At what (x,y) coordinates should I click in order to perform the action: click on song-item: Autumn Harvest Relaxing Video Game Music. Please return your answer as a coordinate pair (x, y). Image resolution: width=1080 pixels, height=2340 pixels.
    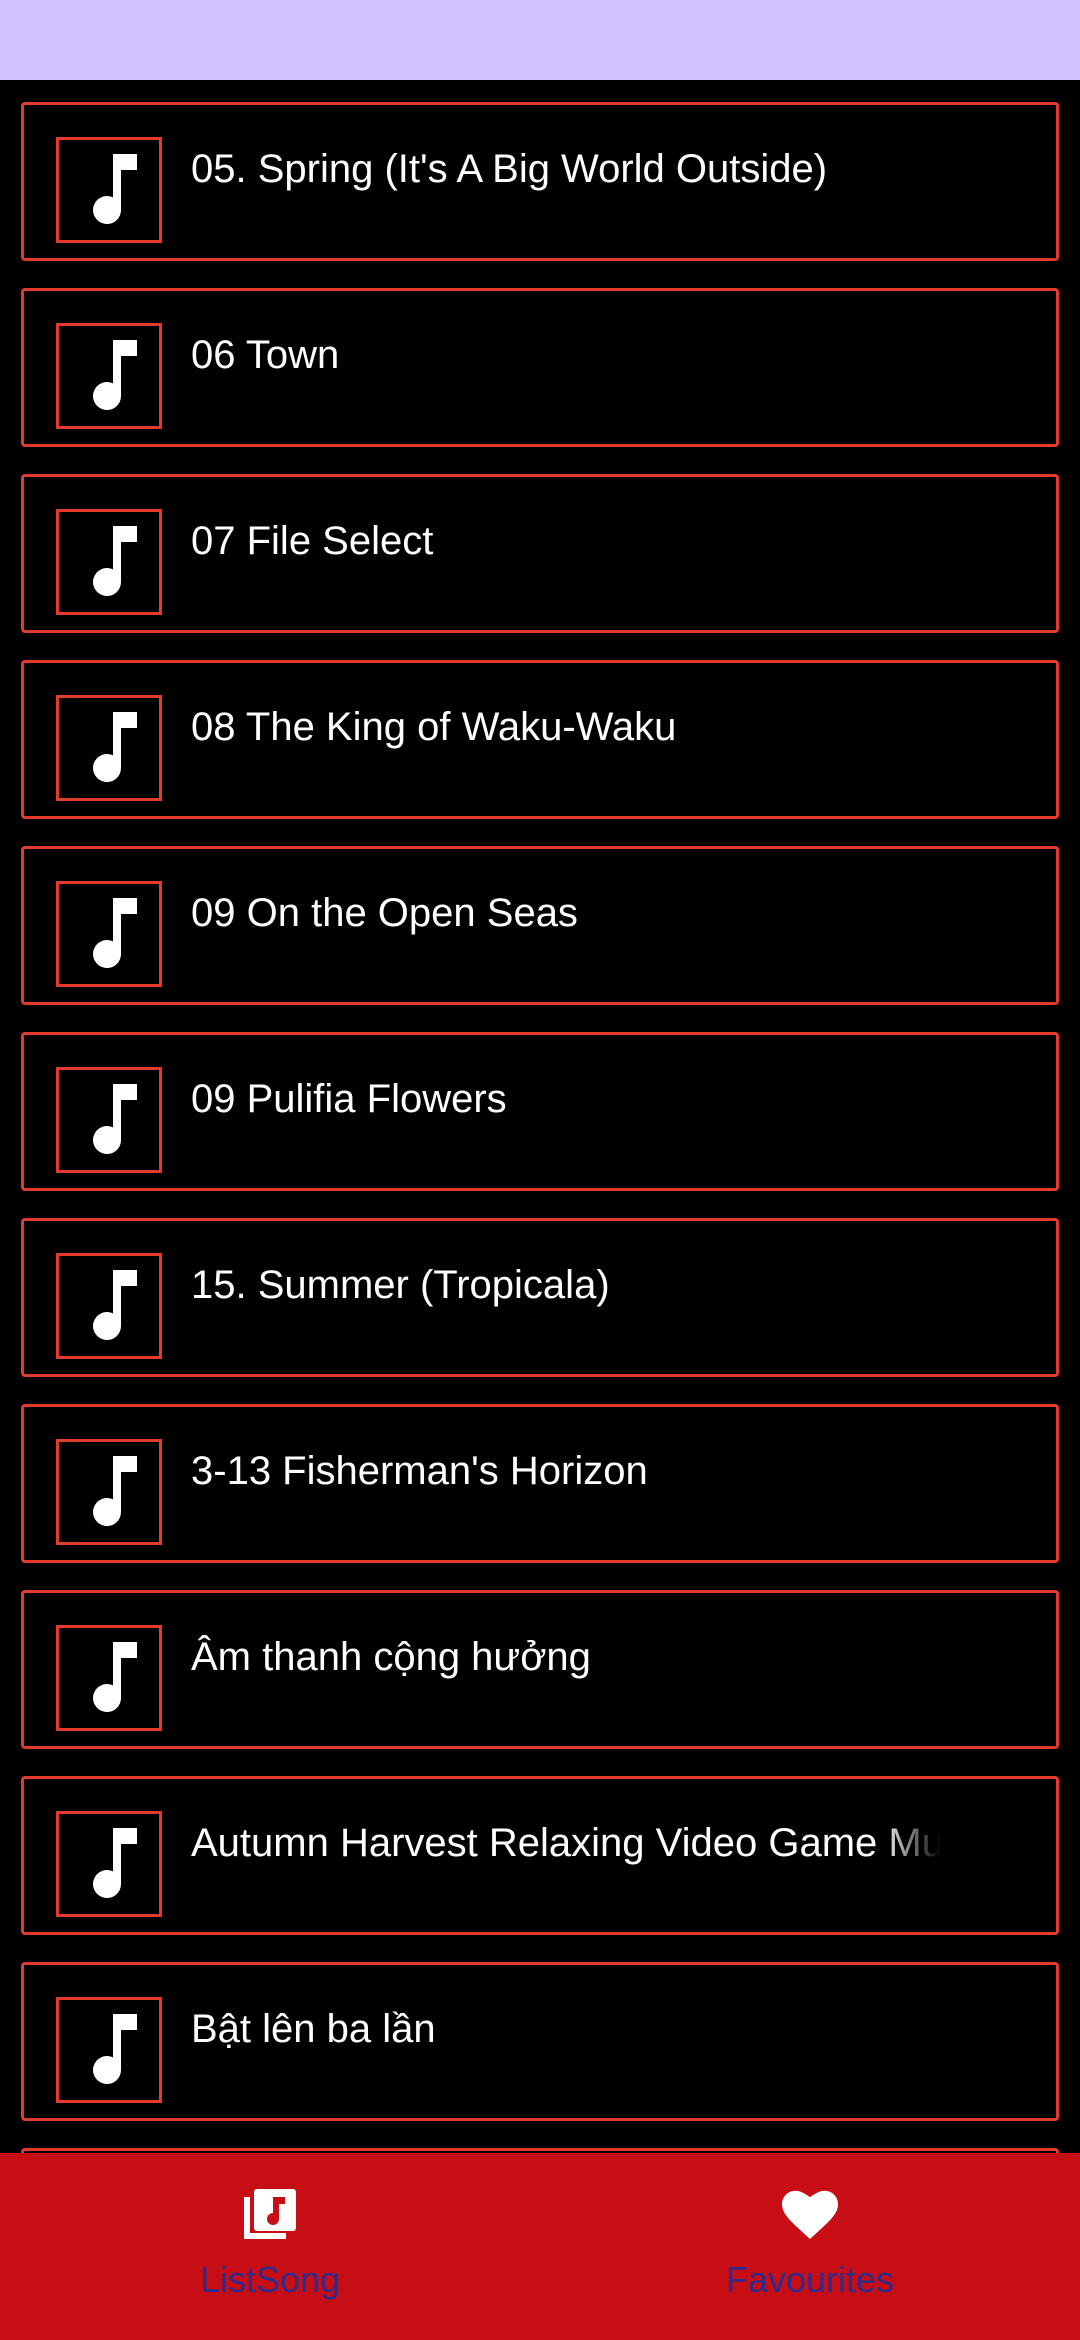
    Looking at the image, I should click on (540, 1855).